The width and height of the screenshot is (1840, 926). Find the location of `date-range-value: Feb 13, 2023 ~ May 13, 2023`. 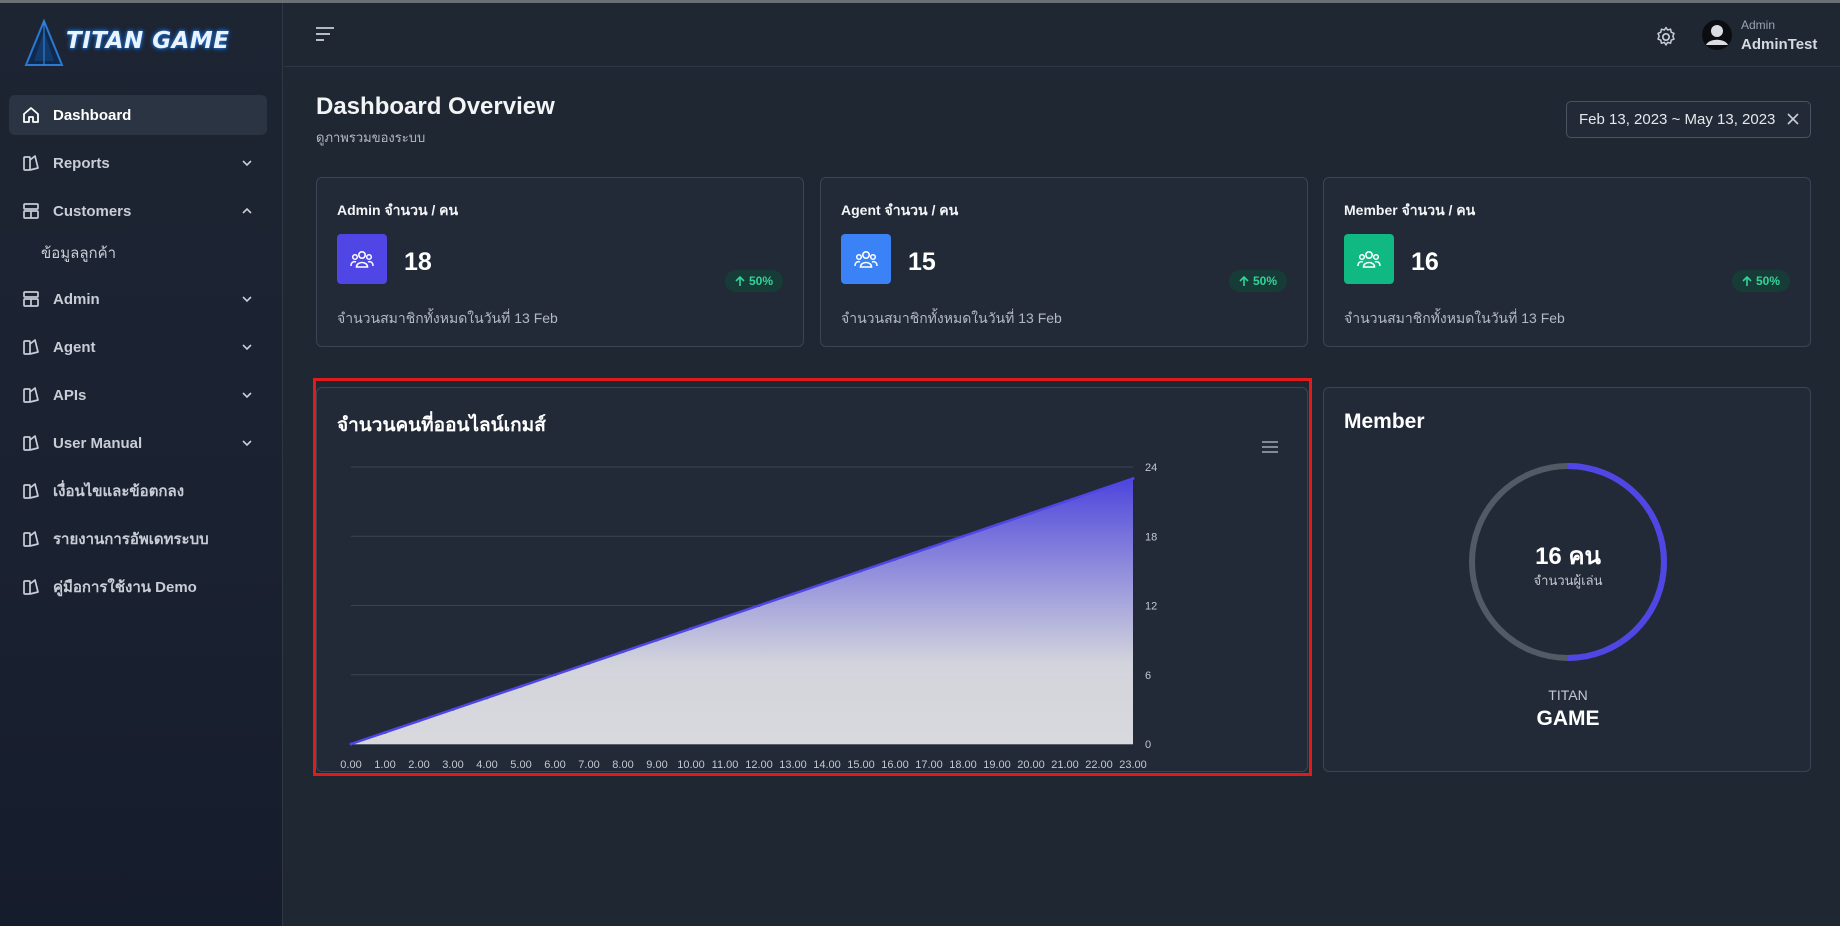

date-range-value: Feb 13, 2023 ~ May 13, 2023 is located at coordinates (1677, 119).